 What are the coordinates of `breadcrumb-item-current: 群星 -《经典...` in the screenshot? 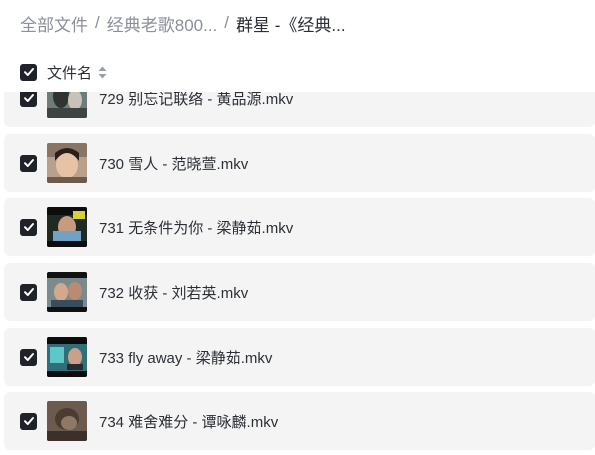 It's located at (291, 25).